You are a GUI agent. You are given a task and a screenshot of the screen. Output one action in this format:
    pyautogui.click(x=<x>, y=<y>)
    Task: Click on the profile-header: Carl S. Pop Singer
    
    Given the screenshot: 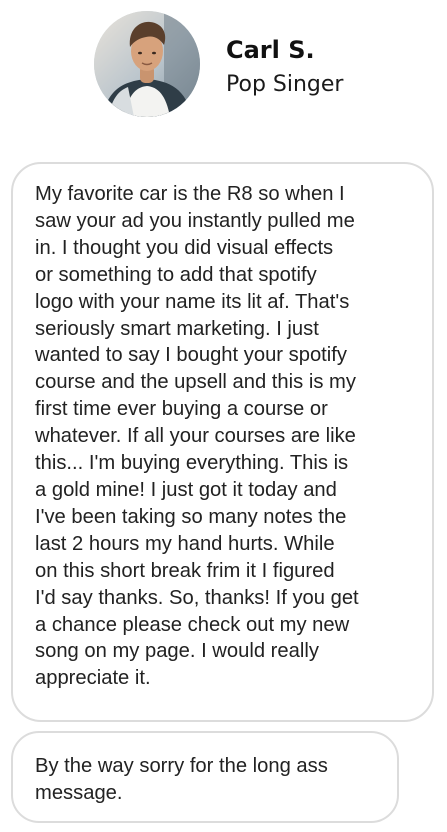 What is the action you would take?
    pyautogui.click(x=254, y=66)
    